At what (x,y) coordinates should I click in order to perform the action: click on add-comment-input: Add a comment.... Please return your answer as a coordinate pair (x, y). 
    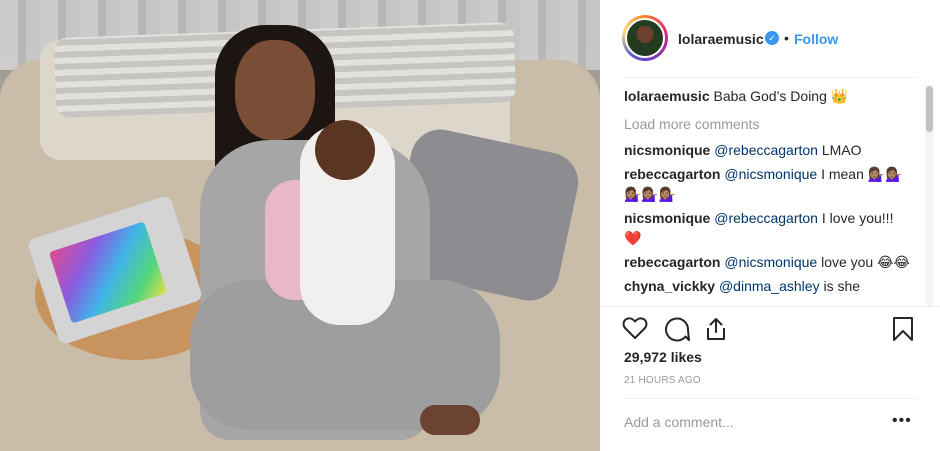
    Looking at the image, I should click on (679, 422).